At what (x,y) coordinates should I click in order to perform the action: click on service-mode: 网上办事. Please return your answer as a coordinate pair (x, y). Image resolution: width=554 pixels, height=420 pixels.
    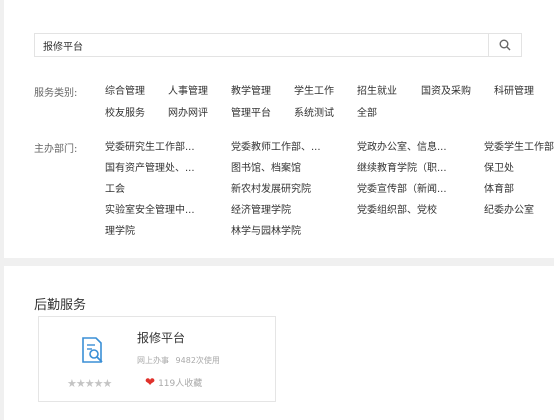
    Looking at the image, I should click on (153, 360).